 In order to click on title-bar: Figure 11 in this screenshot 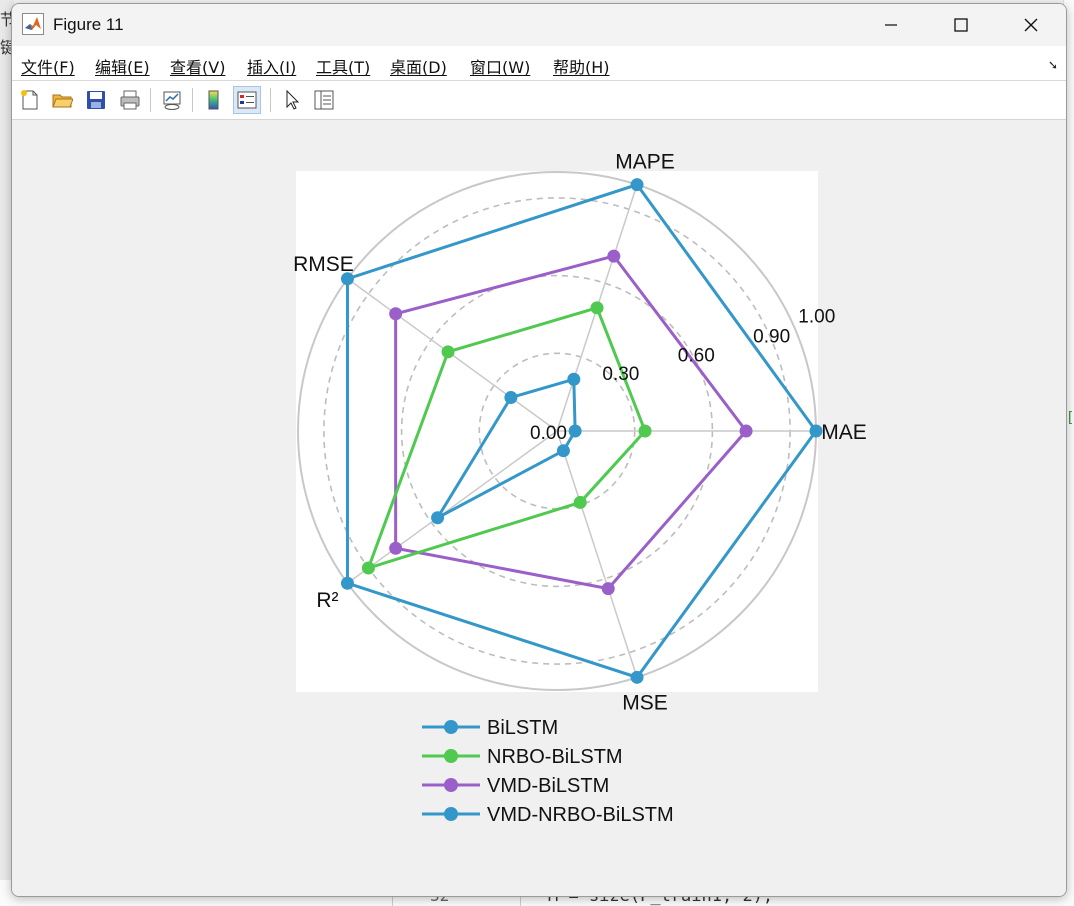, I will do `click(539, 25)`.